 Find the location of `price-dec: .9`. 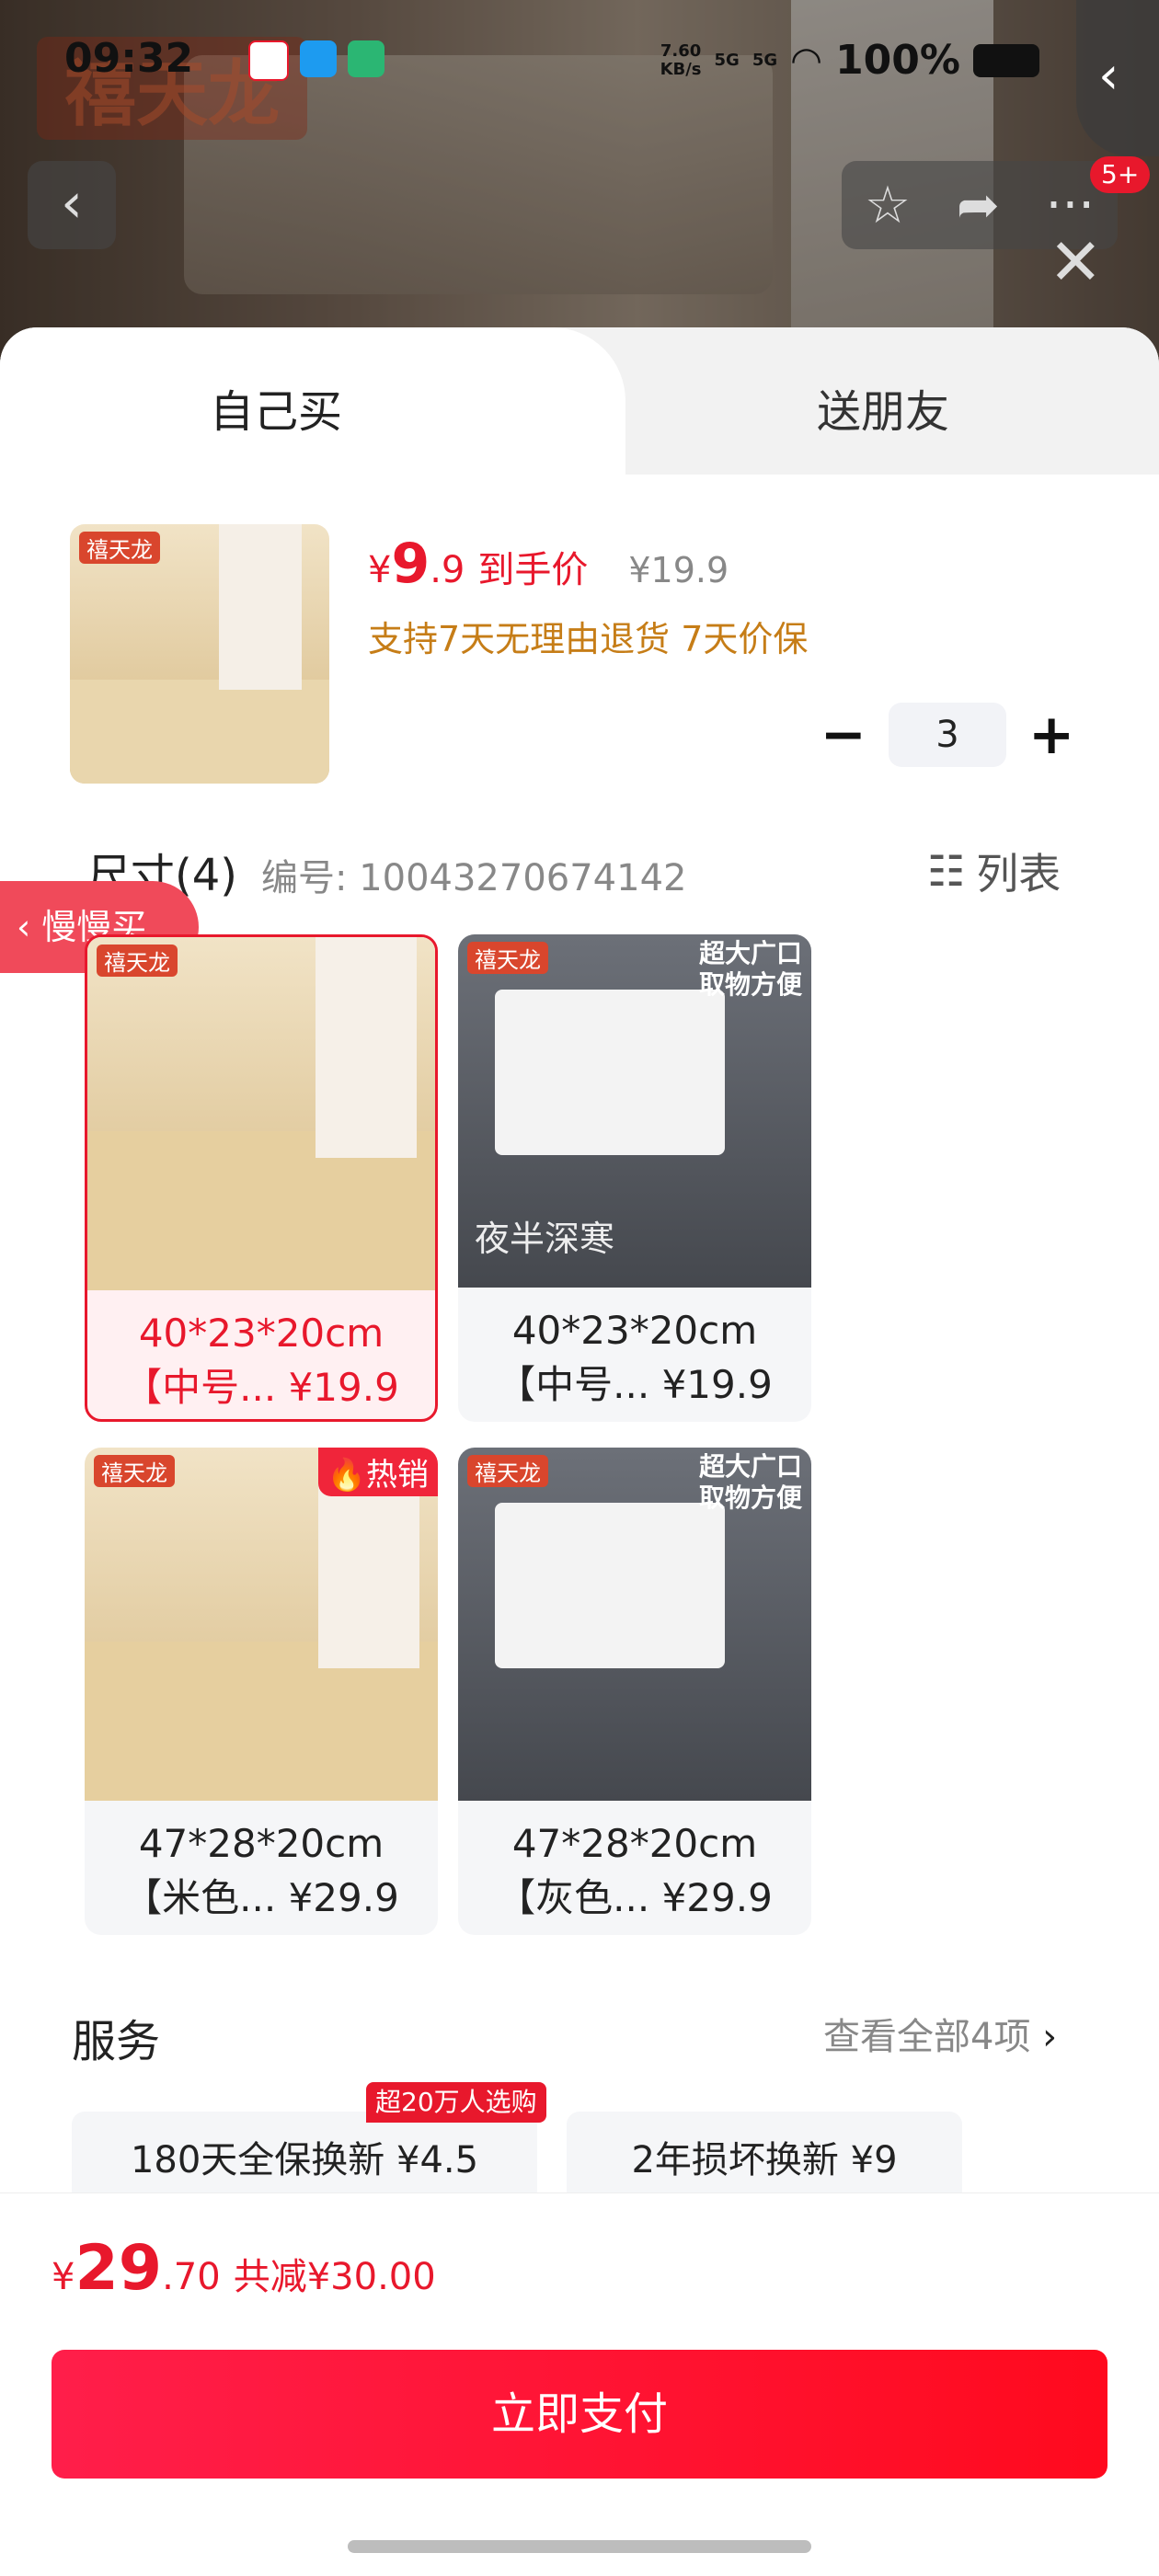

price-dec: .9 is located at coordinates (447, 570).